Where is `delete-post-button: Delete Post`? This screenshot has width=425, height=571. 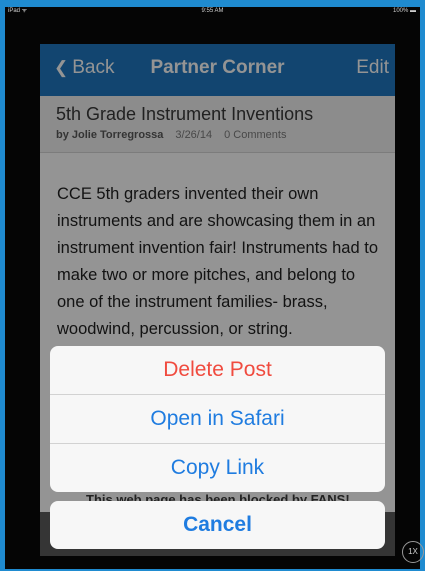 delete-post-button: Delete Post is located at coordinates (217, 370).